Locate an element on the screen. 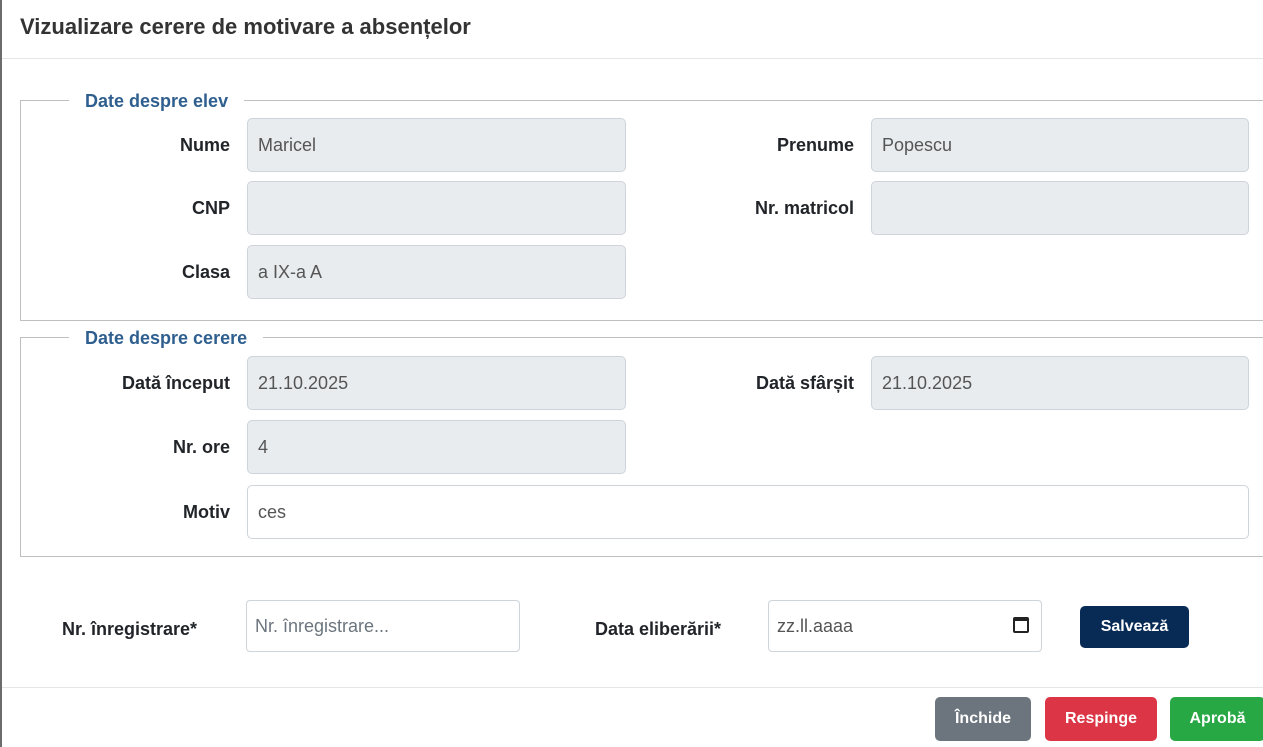  approve-button: Aprobă is located at coordinates (1216, 719).